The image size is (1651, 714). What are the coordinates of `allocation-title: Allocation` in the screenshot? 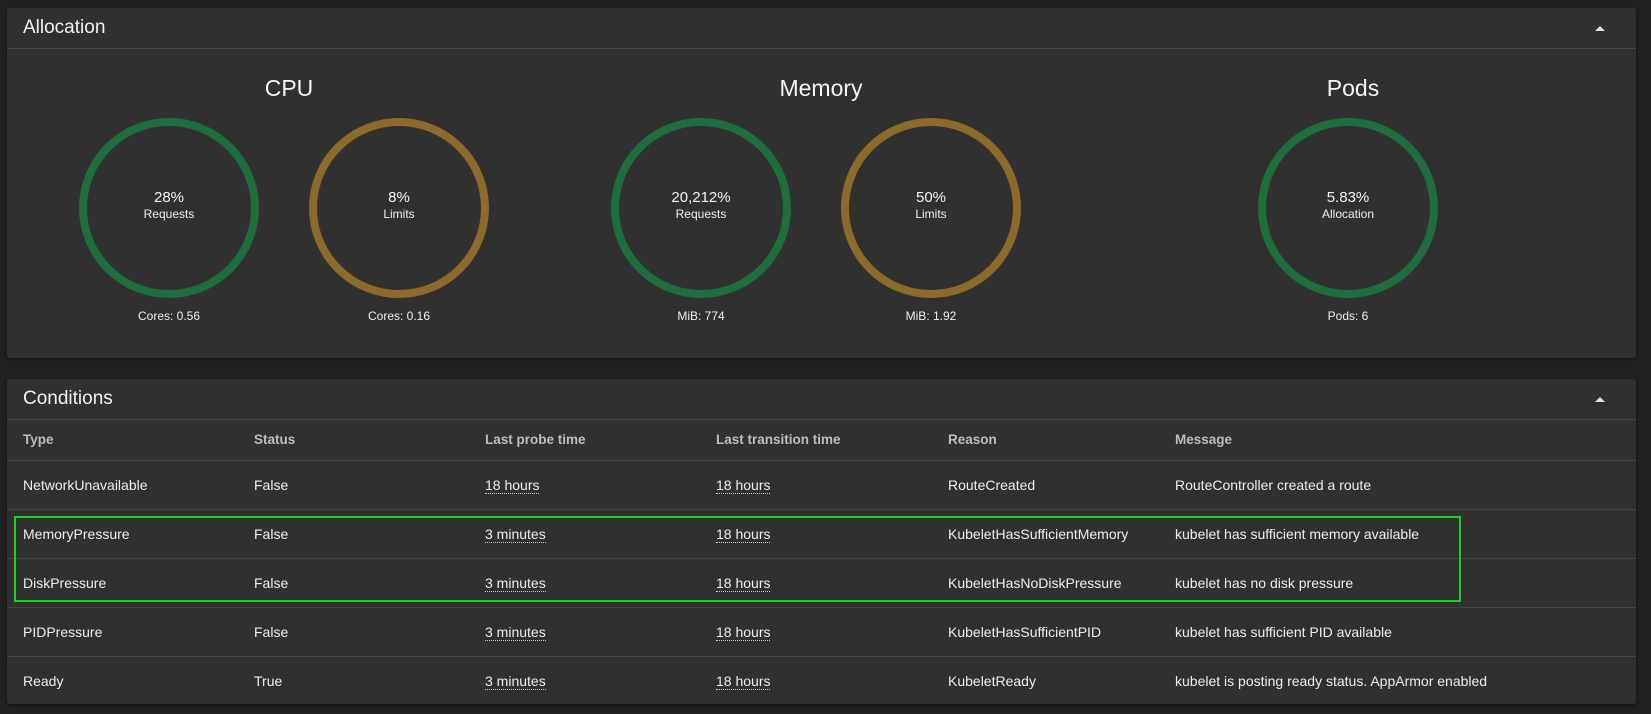 It's located at (64, 27).